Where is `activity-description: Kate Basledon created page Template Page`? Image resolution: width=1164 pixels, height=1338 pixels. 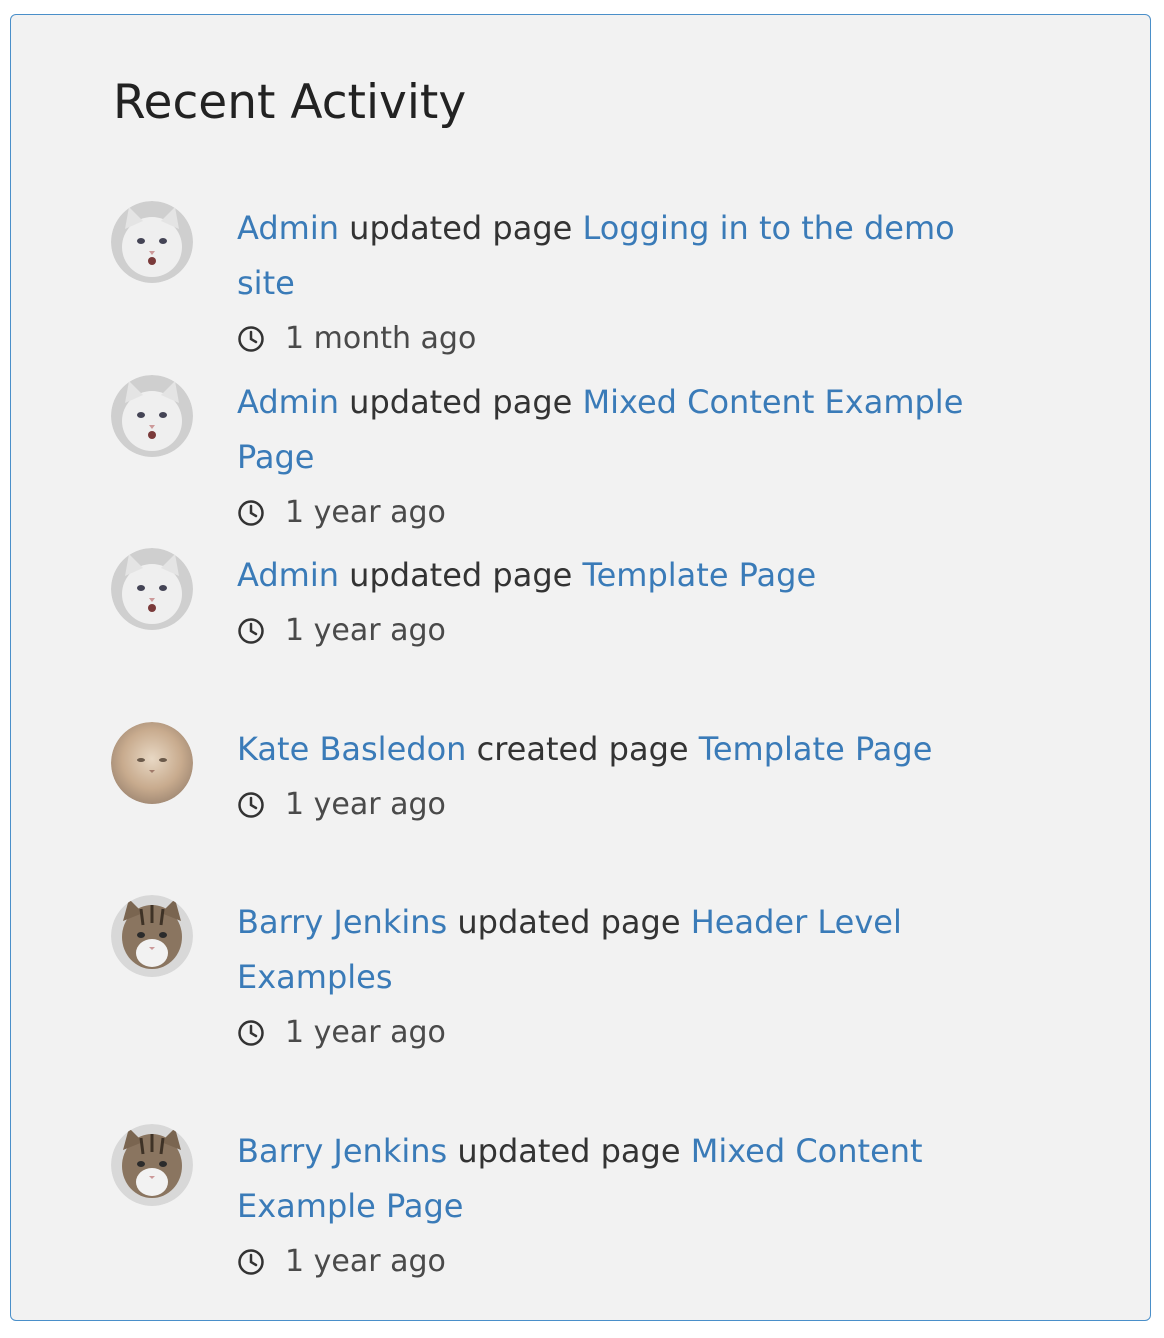 activity-description: Kate Basledon created page Template Page is located at coordinates (617, 749).